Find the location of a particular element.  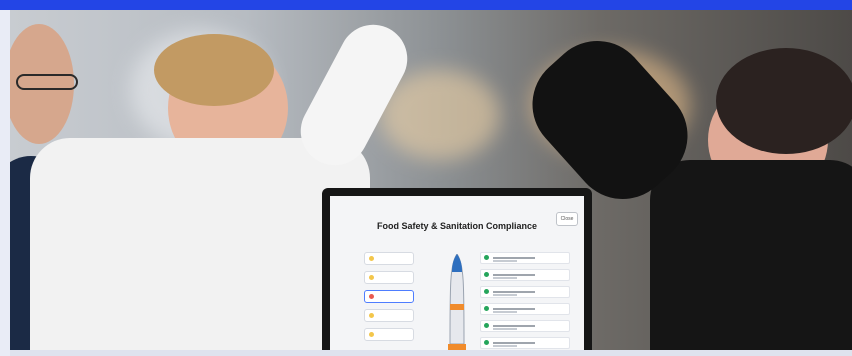

task-list is located at coordinates (525, 301).